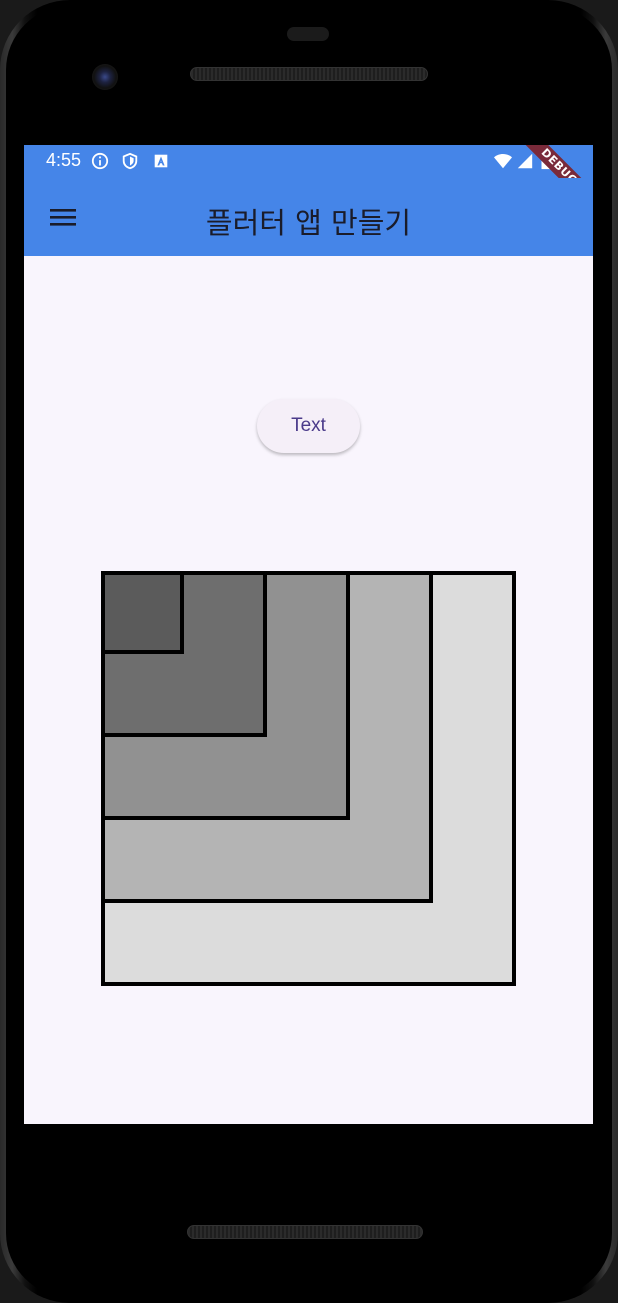 The width and height of the screenshot is (618, 1303). Describe the element at coordinates (130, 161) in the screenshot. I see `shield-icon` at that location.